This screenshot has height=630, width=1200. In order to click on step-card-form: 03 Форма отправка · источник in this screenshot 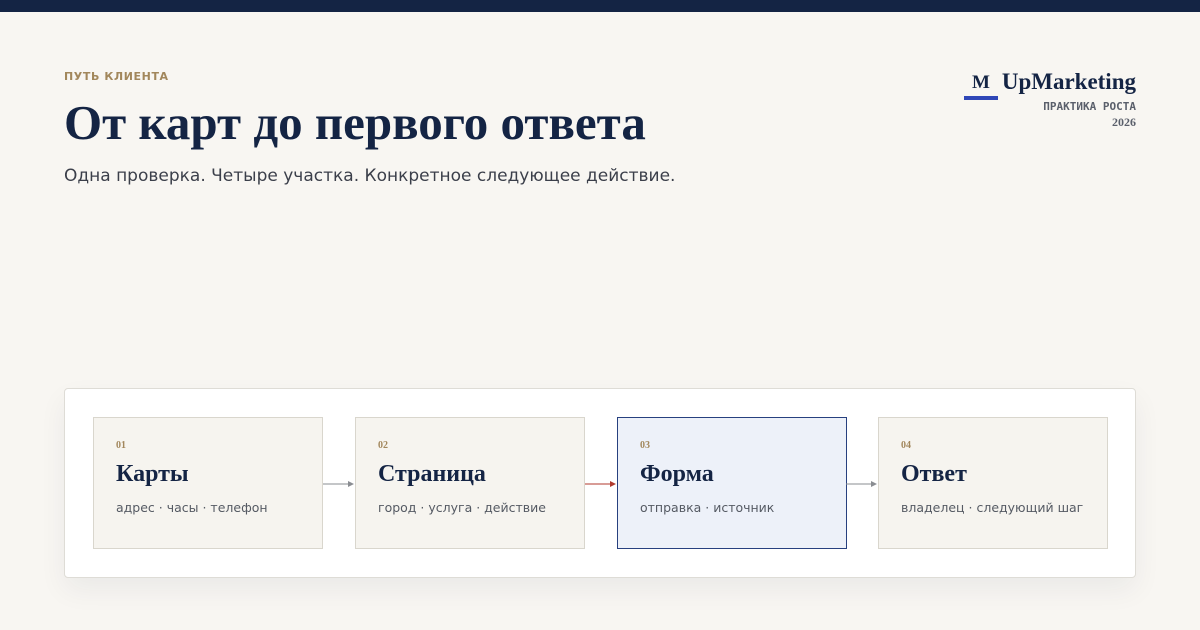, I will do `click(732, 483)`.